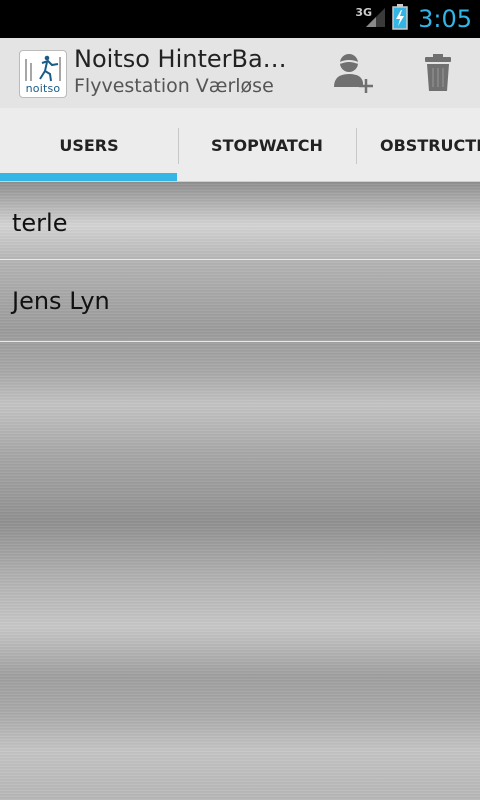 Image resolution: width=480 pixels, height=800 pixels. I want to click on tab-bar: USERS STOPWATCH OBSTRUCTIO, so click(240, 145).